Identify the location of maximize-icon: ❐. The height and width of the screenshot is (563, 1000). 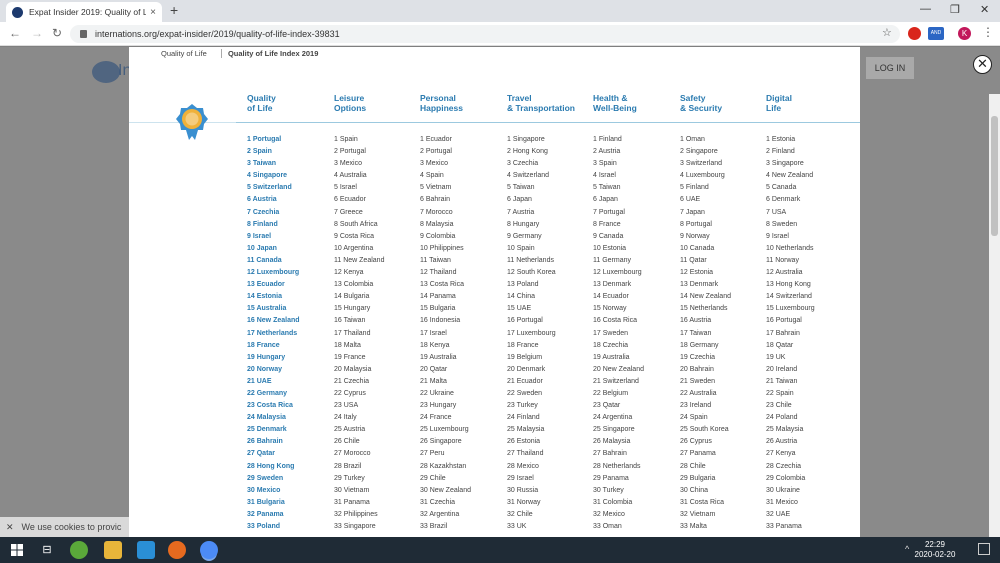
(955, 9).